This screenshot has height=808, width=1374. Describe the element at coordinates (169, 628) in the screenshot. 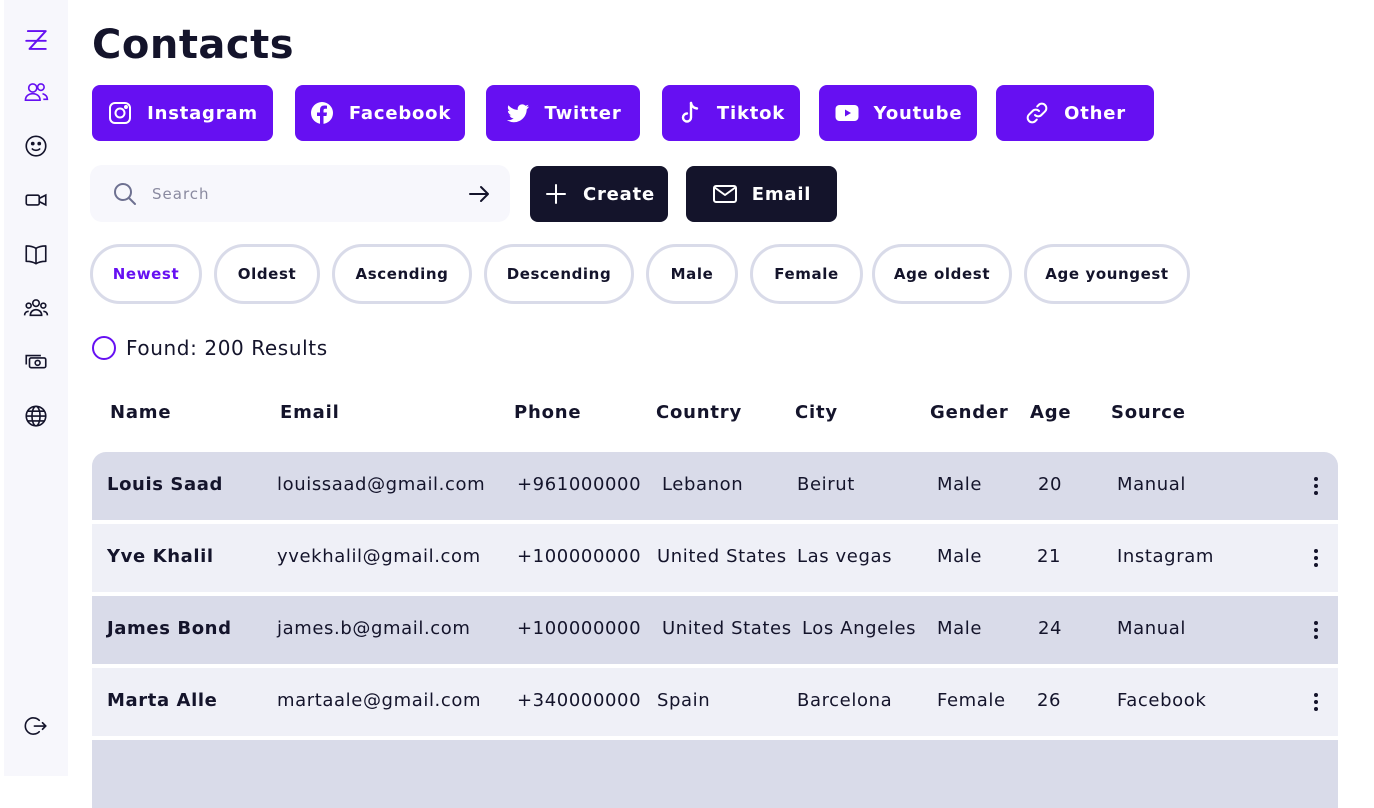

I see `cell-name: James Bond` at that location.